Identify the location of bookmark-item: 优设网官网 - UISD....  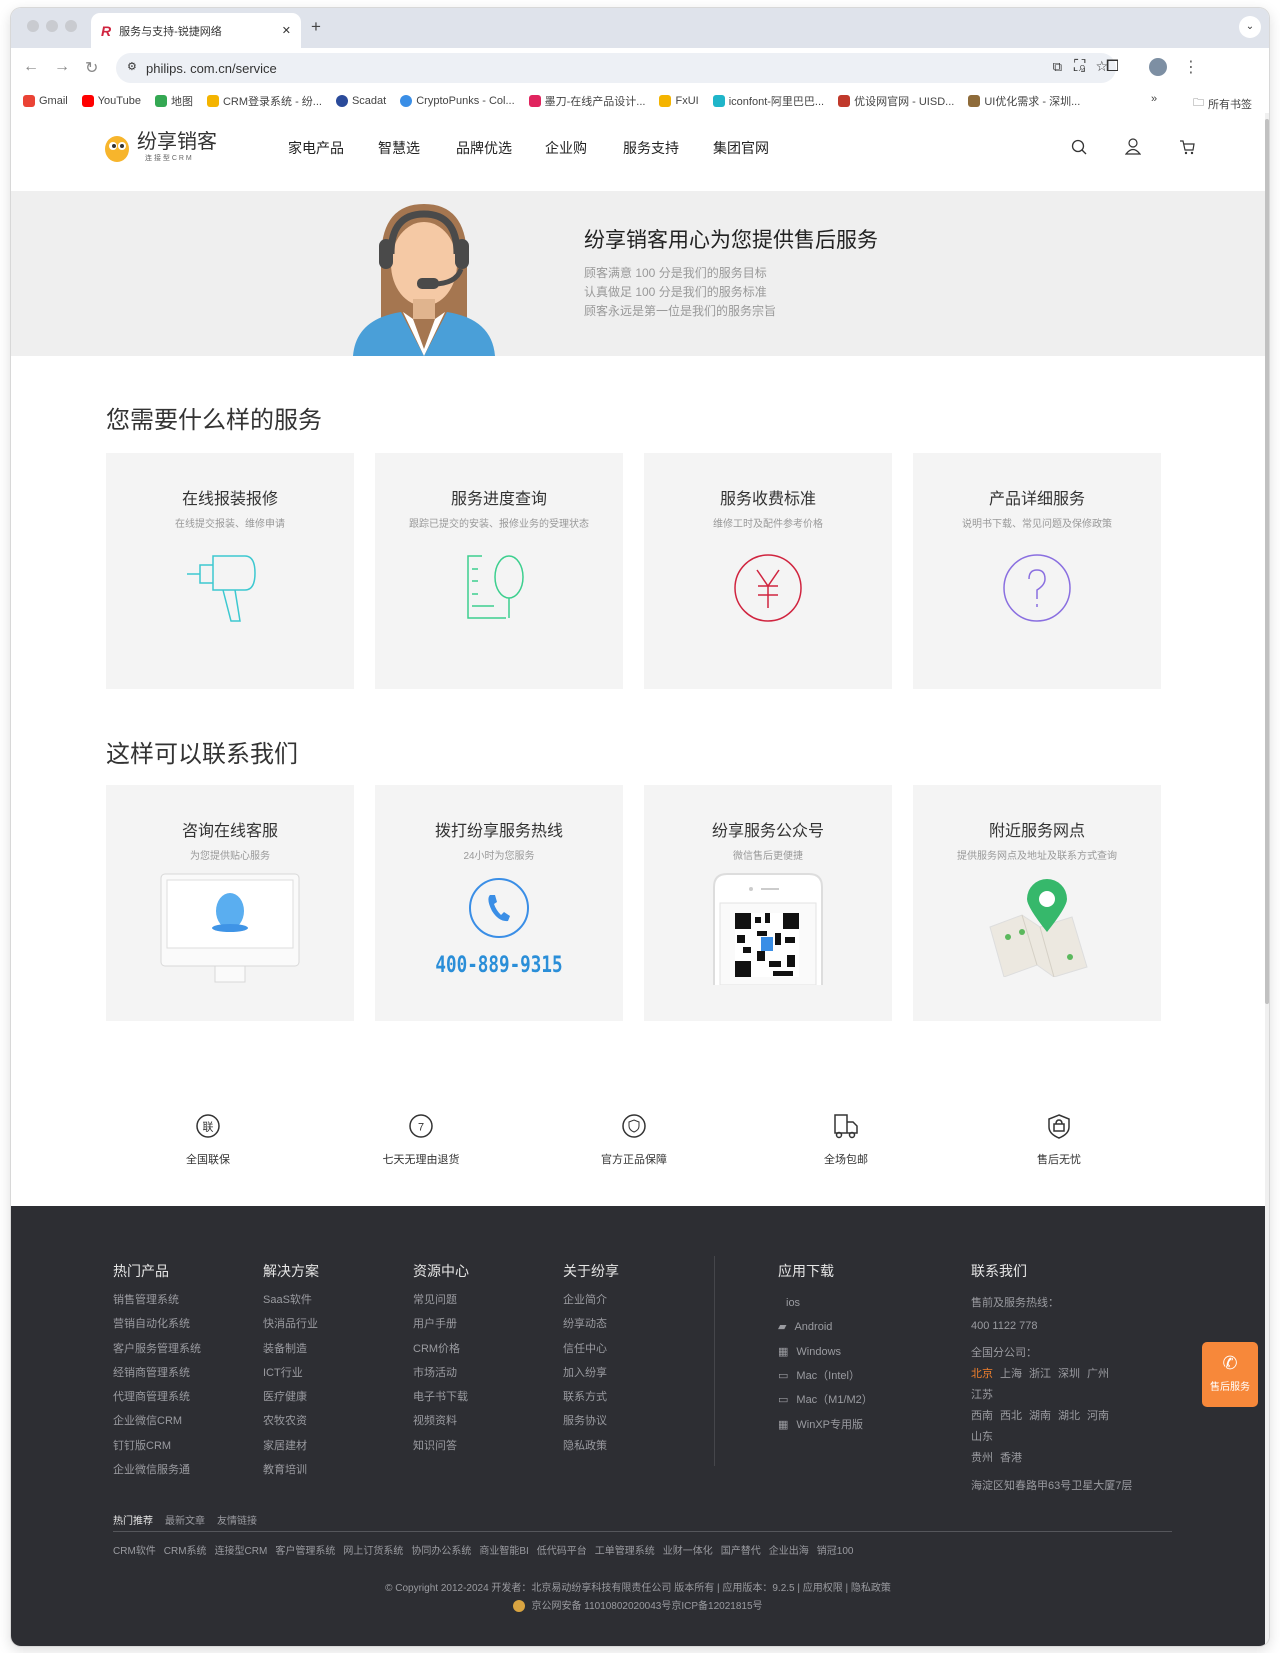
(896, 101).